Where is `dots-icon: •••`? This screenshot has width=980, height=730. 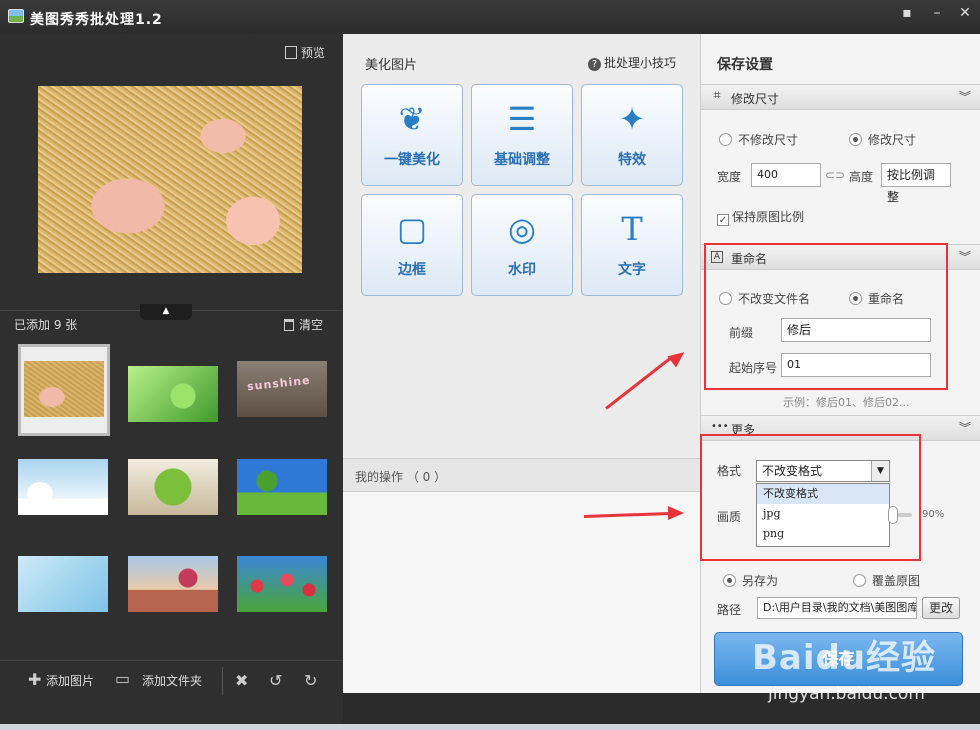
dots-icon: ••• is located at coordinates (720, 426).